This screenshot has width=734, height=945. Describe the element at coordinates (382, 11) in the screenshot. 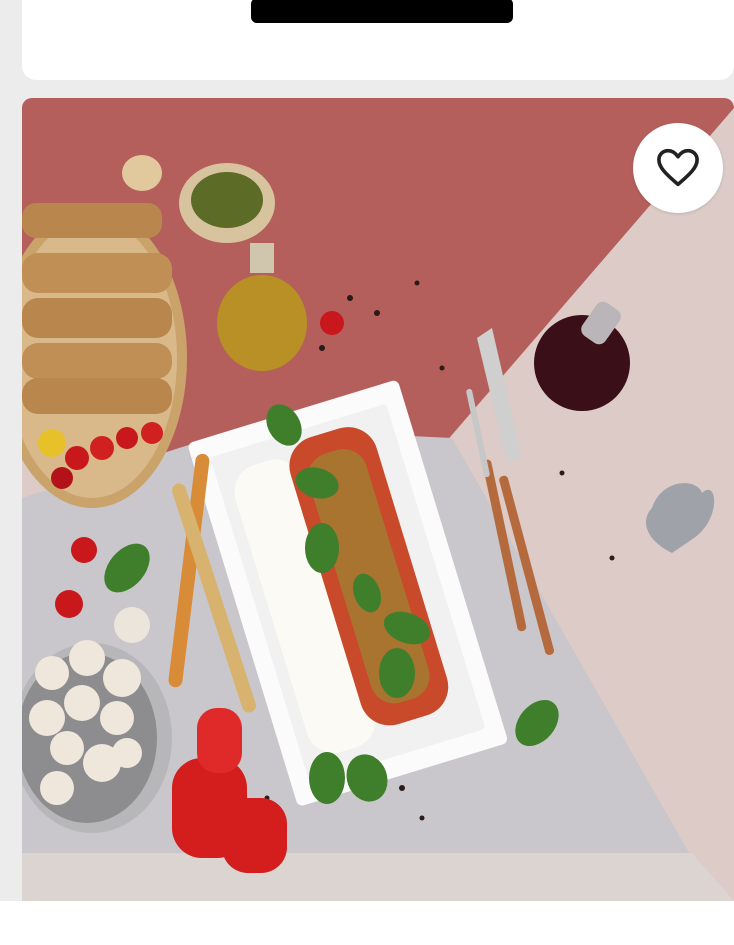

I see `redacted-bar` at that location.